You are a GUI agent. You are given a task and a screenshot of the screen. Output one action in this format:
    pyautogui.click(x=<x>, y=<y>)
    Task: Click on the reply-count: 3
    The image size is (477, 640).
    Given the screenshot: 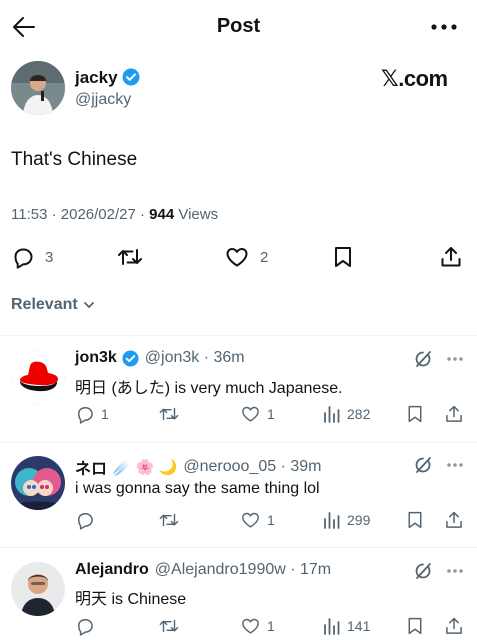 What is the action you would take?
    pyautogui.click(x=49, y=257)
    